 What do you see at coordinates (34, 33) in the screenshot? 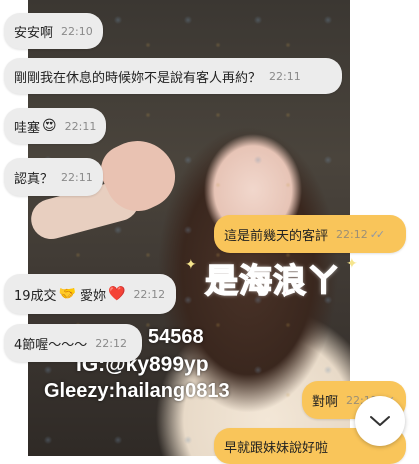
I see `message-text: 安安啊` at bounding box center [34, 33].